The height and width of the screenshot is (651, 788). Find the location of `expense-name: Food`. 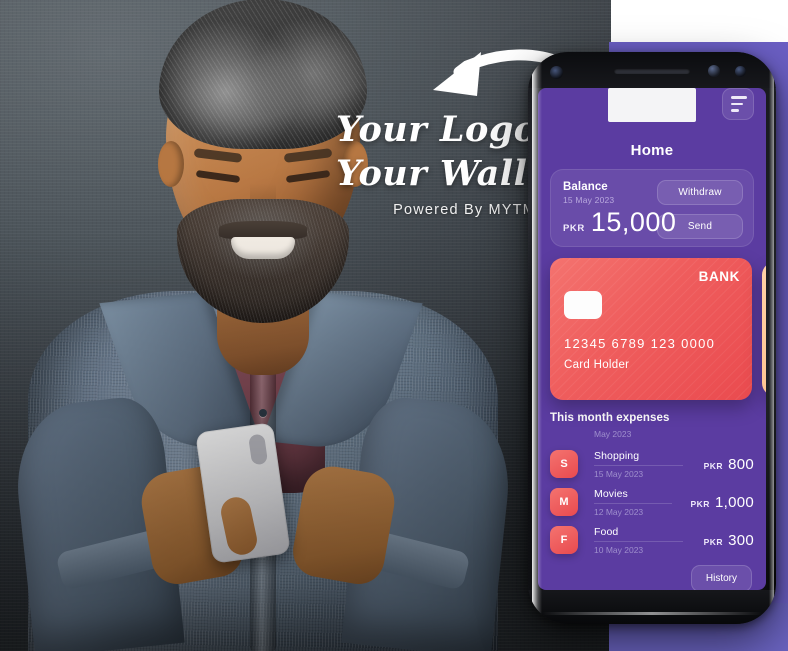

expense-name: Food is located at coordinates (606, 531).